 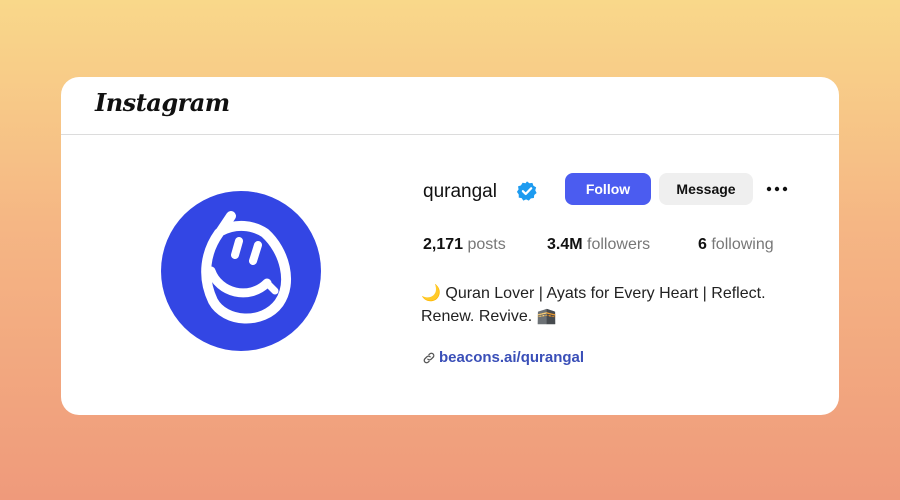 What do you see at coordinates (608, 189) in the screenshot?
I see `follow-button: Follow` at bounding box center [608, 189].